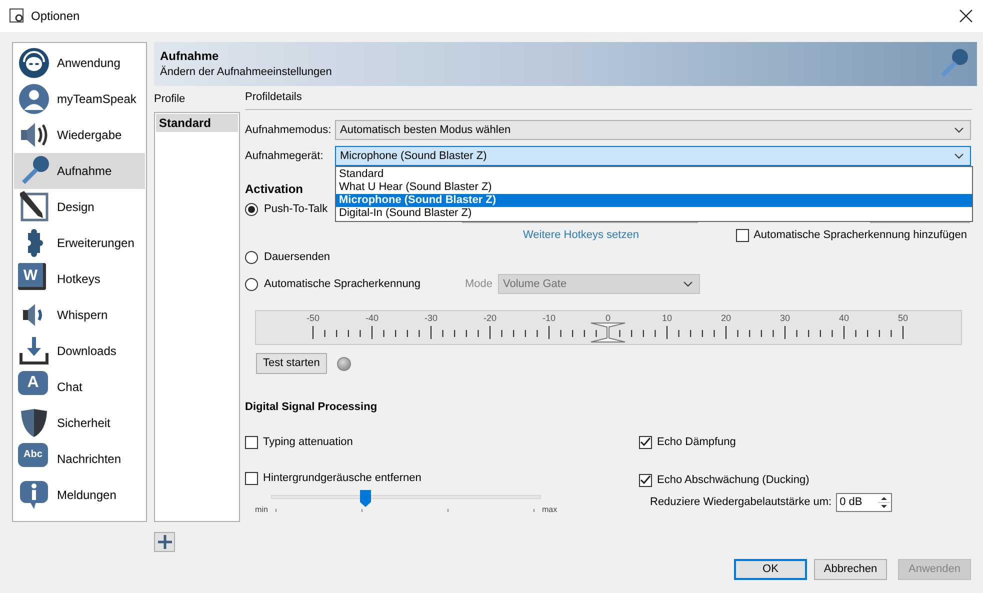 The width and height of the screenshot is (983, 593). What do you see at coordinates (733, 480) in the screenshot?
I see `checkbox-label: Echo Abschwächung (Ducking)` at bounding box center [733, 480].